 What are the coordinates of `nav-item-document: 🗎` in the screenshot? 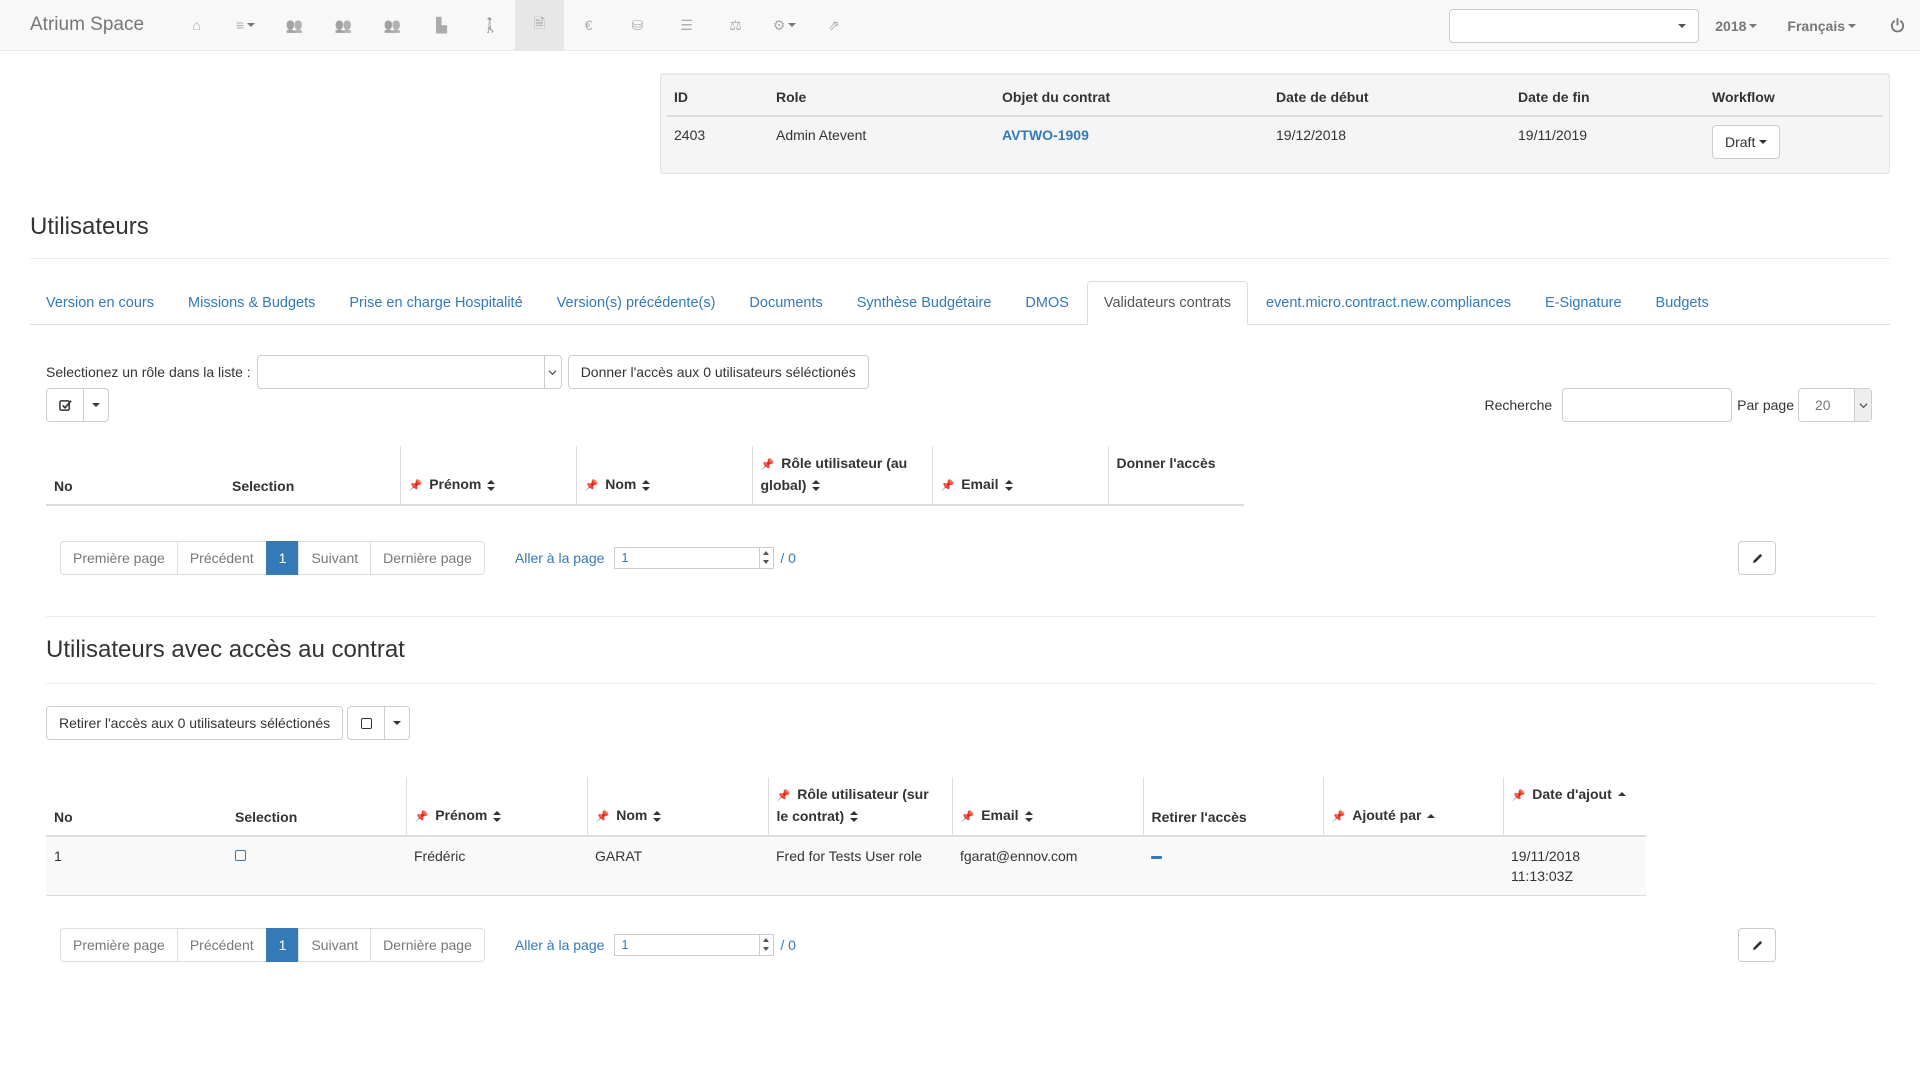 It's located at (540, 25).